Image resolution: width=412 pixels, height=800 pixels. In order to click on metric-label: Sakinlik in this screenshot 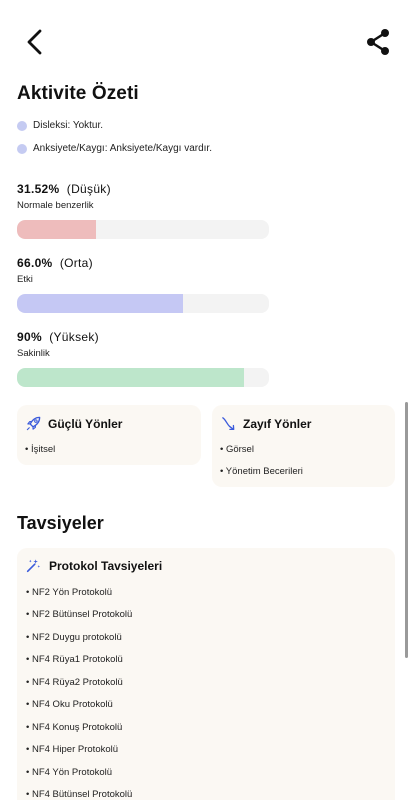, I will do `click(33, 353)`.